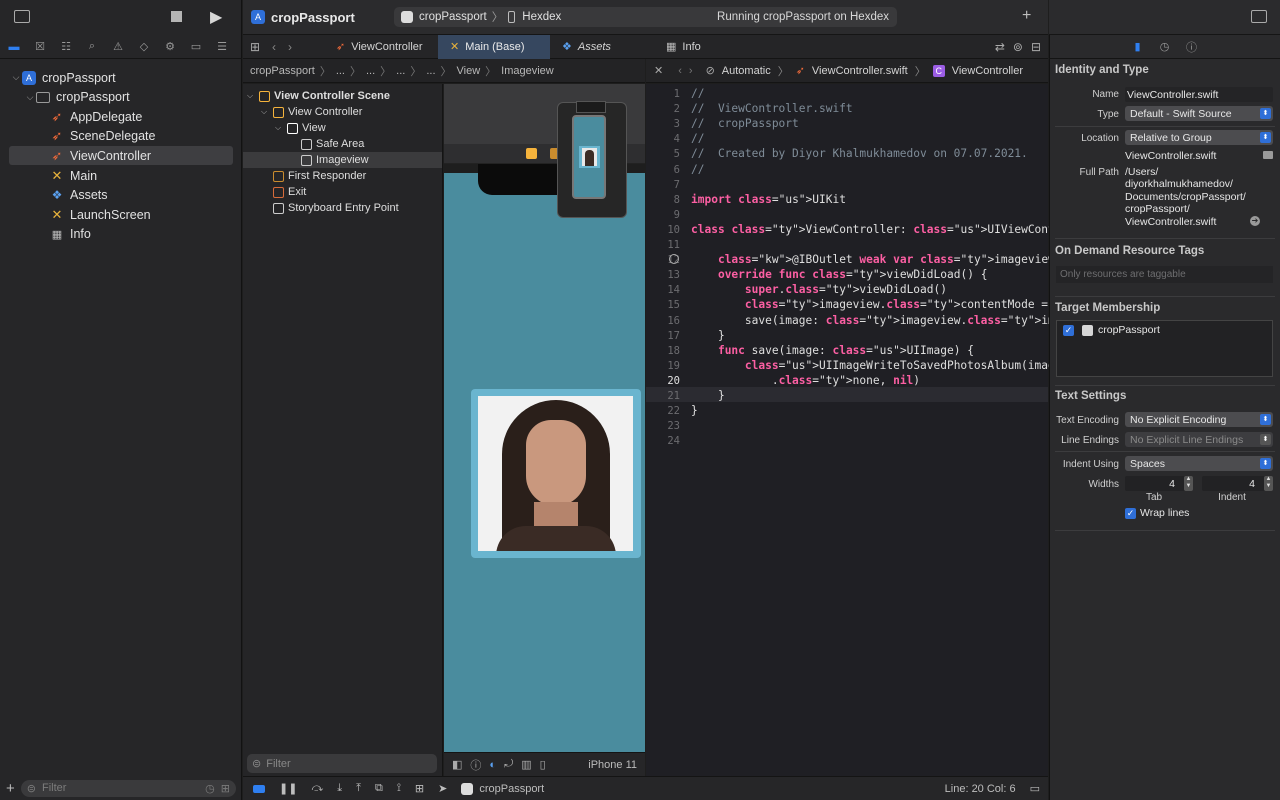  Describe the element at coordinates (1199, 94) in the screenshot. I see `name-field: ViewController.swift` at that location.